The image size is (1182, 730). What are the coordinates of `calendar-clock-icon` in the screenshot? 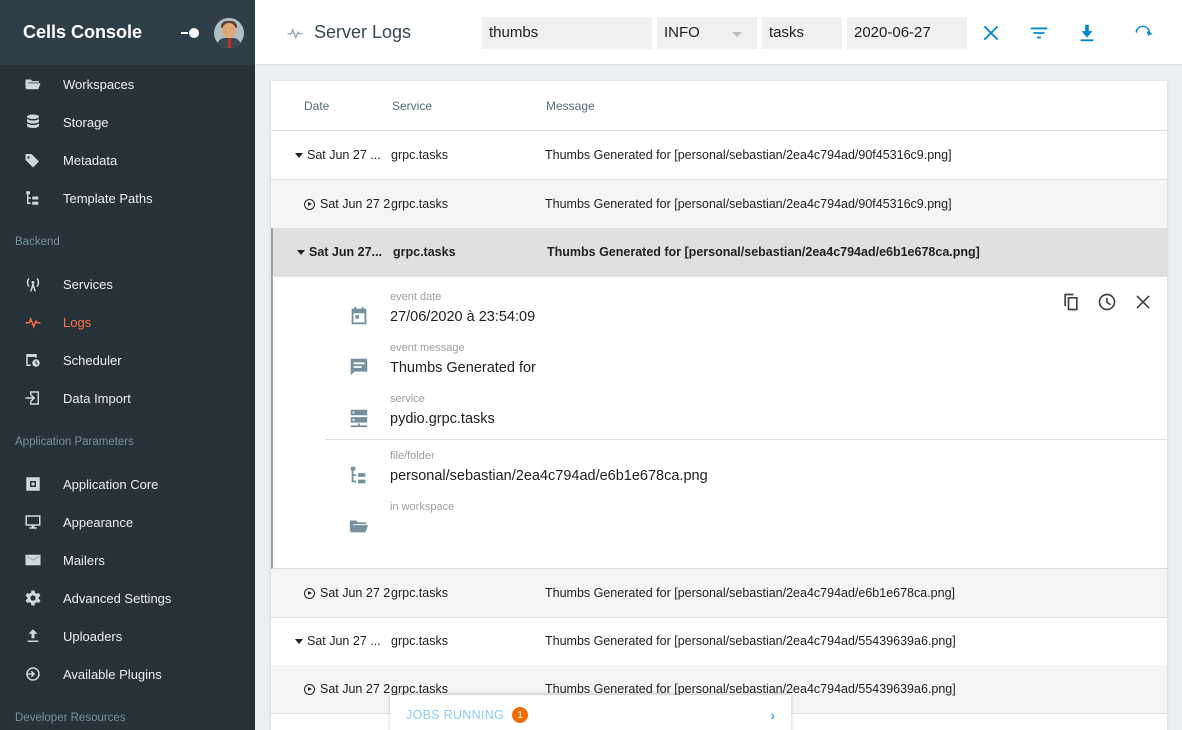 It's located at (33, 360).